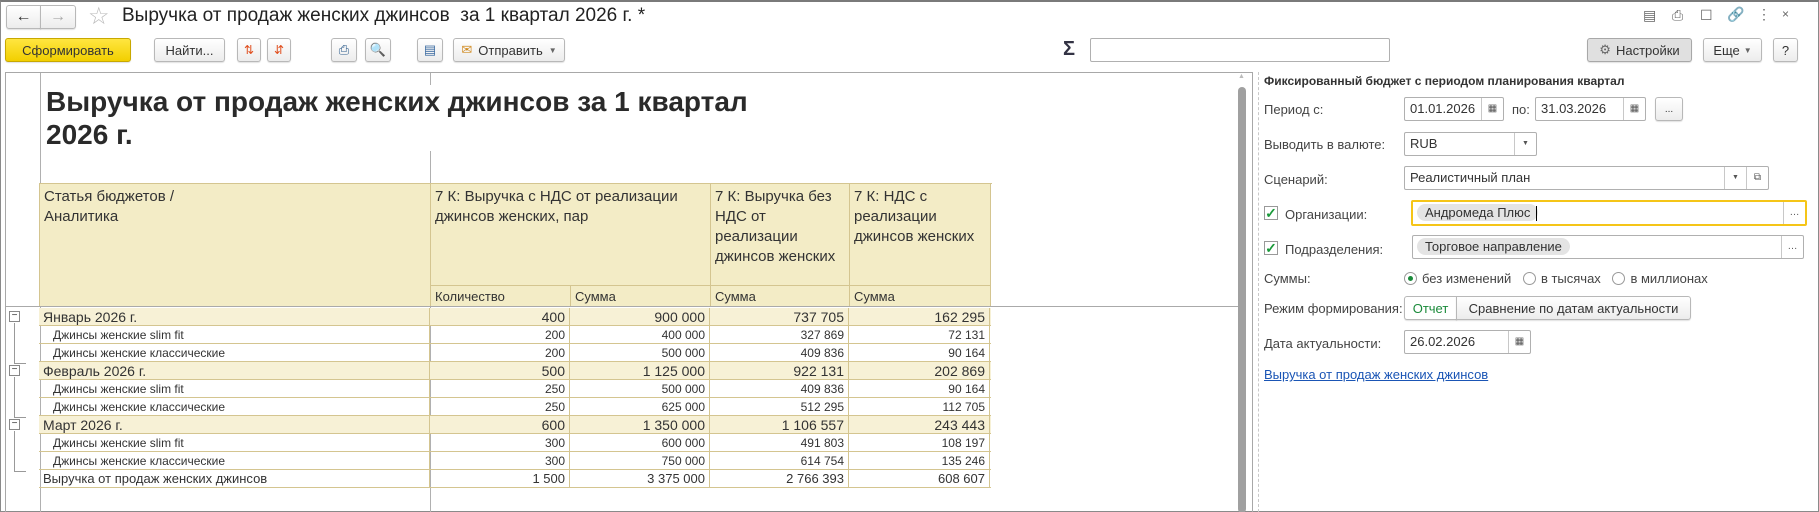  I want to click on cell-name: Февраль 2026 г., so click(234, 371).